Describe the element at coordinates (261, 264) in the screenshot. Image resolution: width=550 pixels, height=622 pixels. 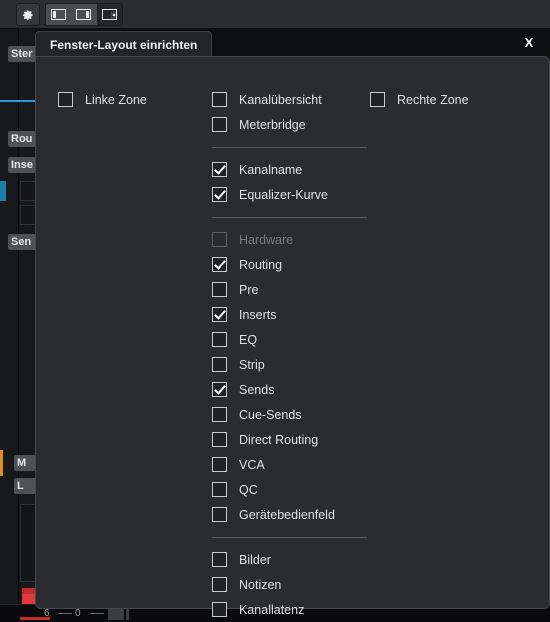
I see `checkbox-label-routing: Routing` at that location.